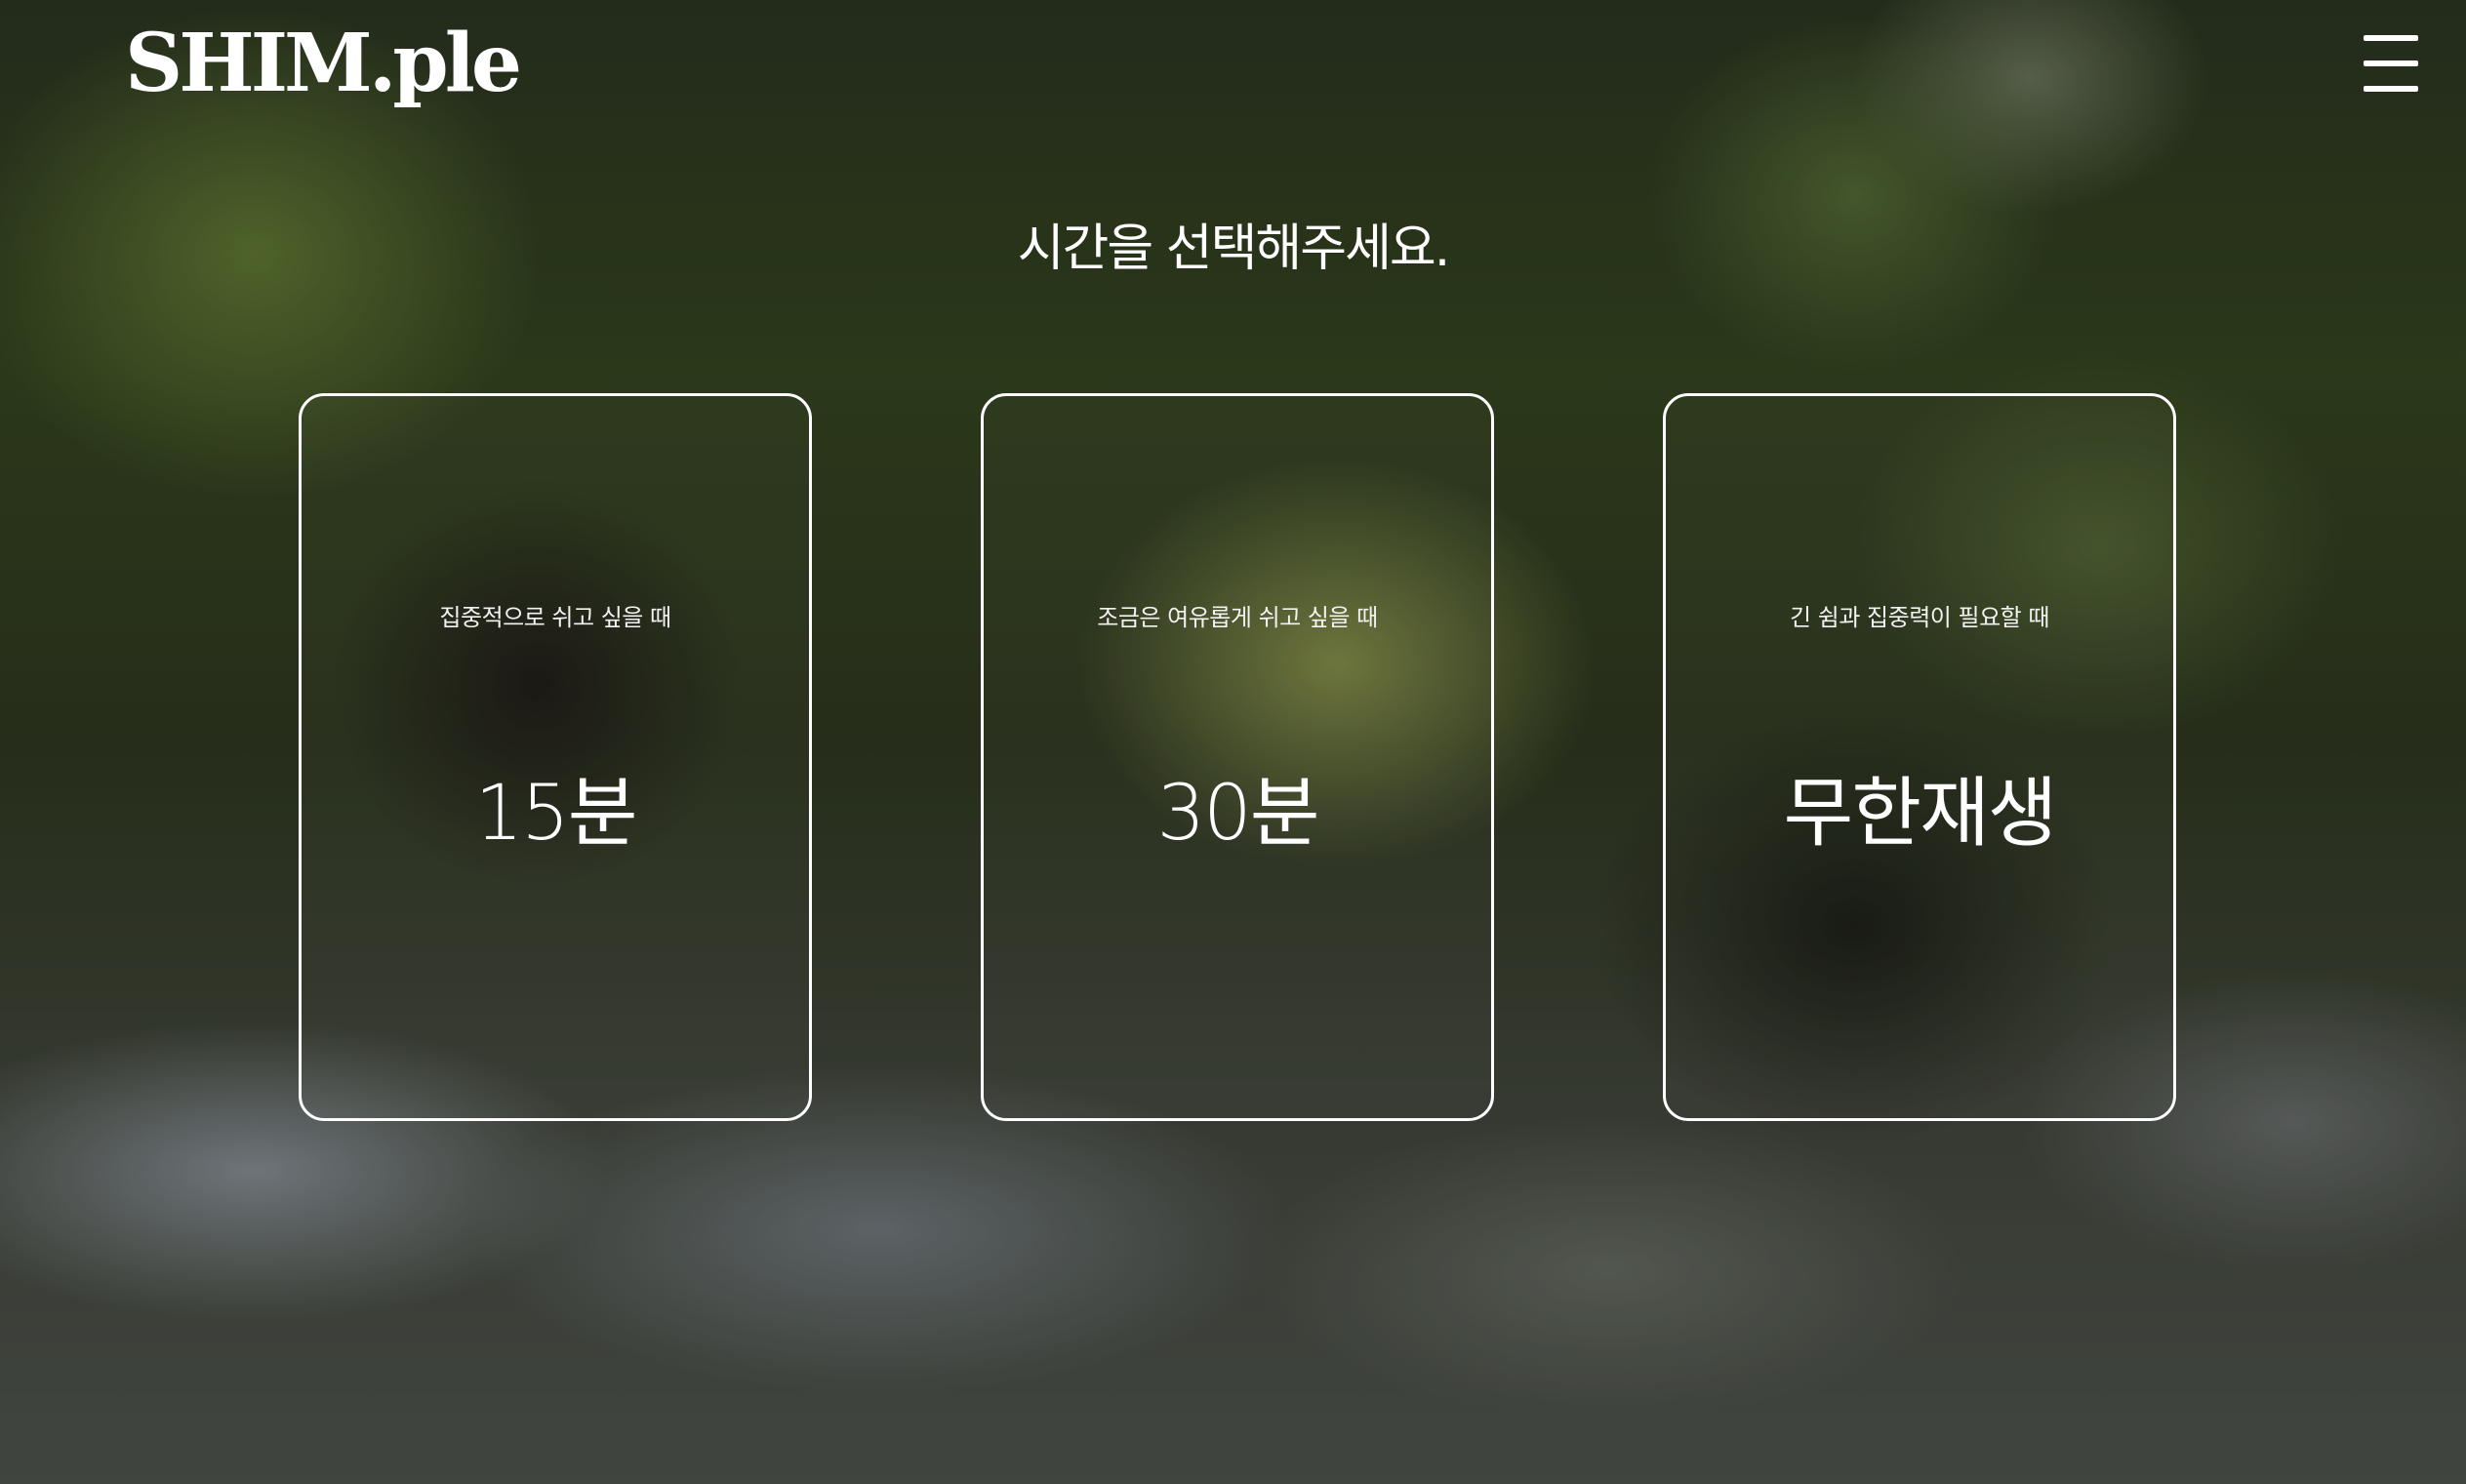  What do you see at coordinates (1919, 617) in the screenshot?
I see `card-description: 긴 쉼과 집중력이 필요할 때` at bounding box center [1919, 617].